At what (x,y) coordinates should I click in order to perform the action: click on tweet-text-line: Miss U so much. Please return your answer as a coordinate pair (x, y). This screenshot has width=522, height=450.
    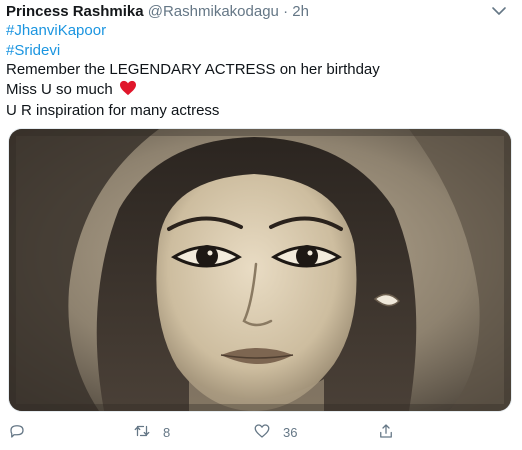
    Looking at the image, I should click on (193, 91).